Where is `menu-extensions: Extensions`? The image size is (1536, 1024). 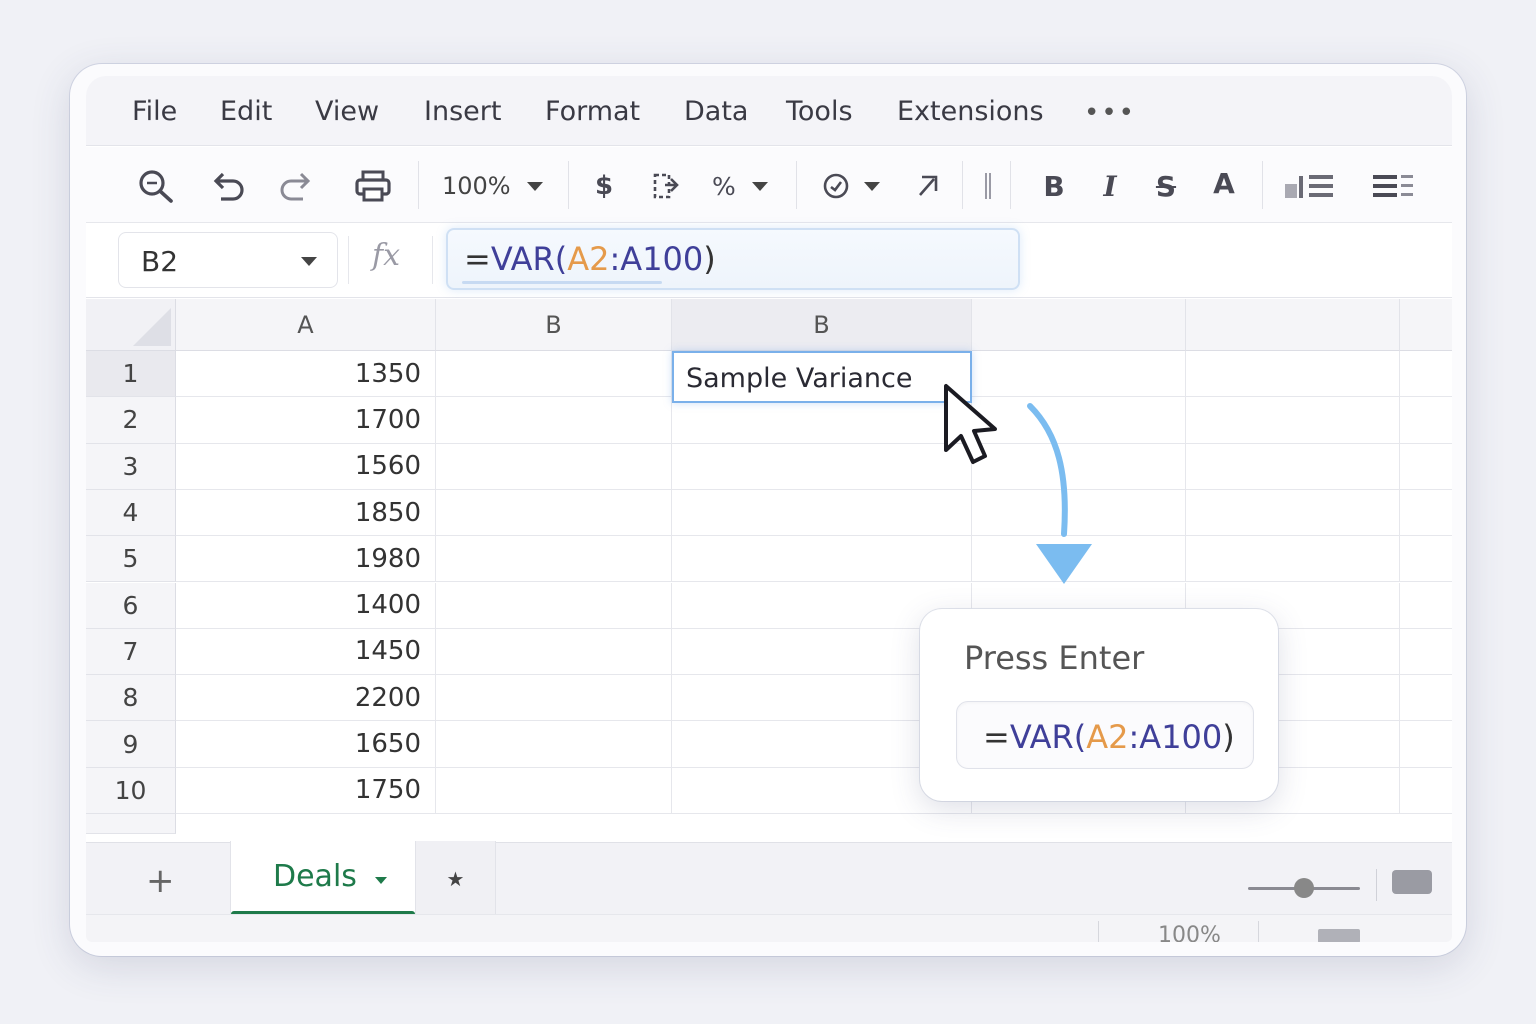 menu-extensions: Extensions is located at coordinates (970, 111).